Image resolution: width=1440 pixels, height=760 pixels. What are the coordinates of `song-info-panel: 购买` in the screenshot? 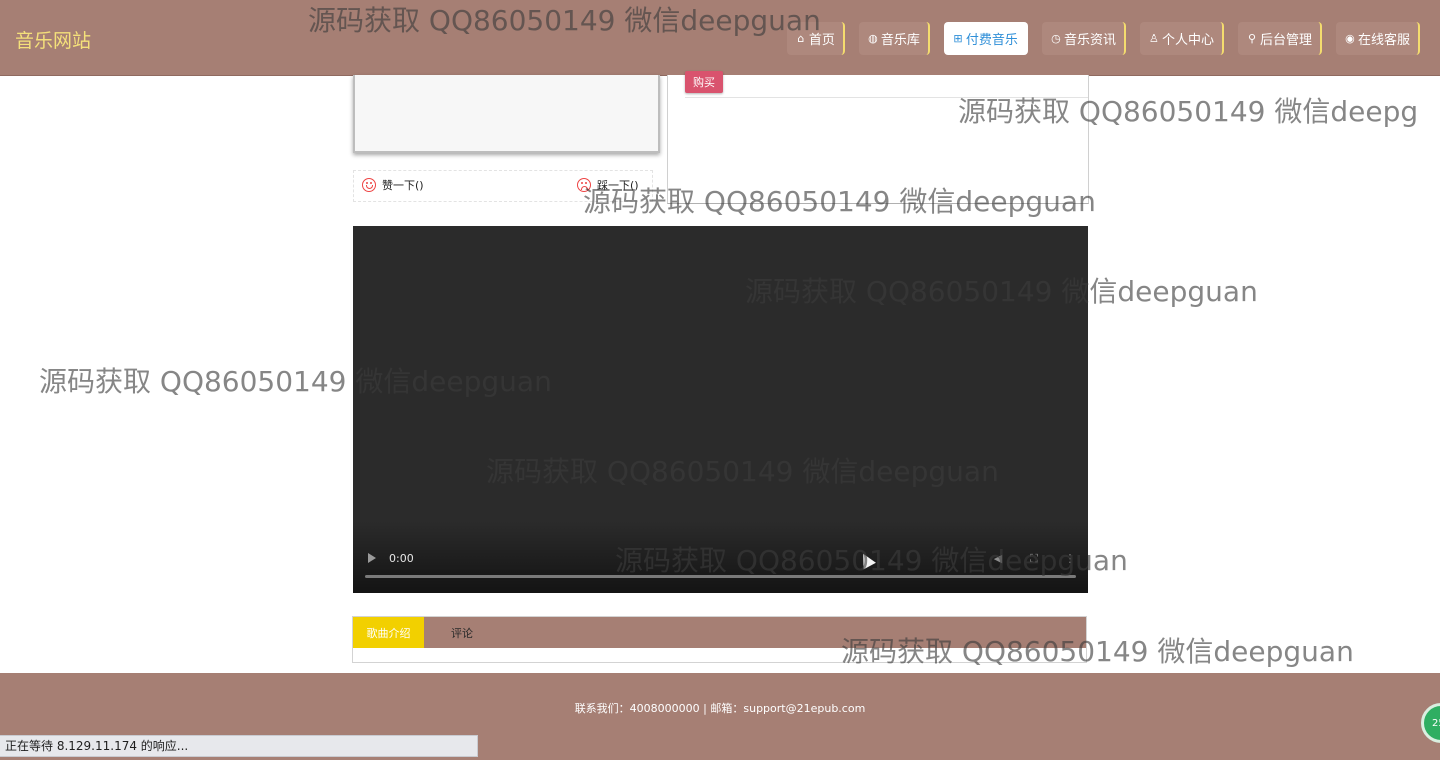 It's located at (878, 137).